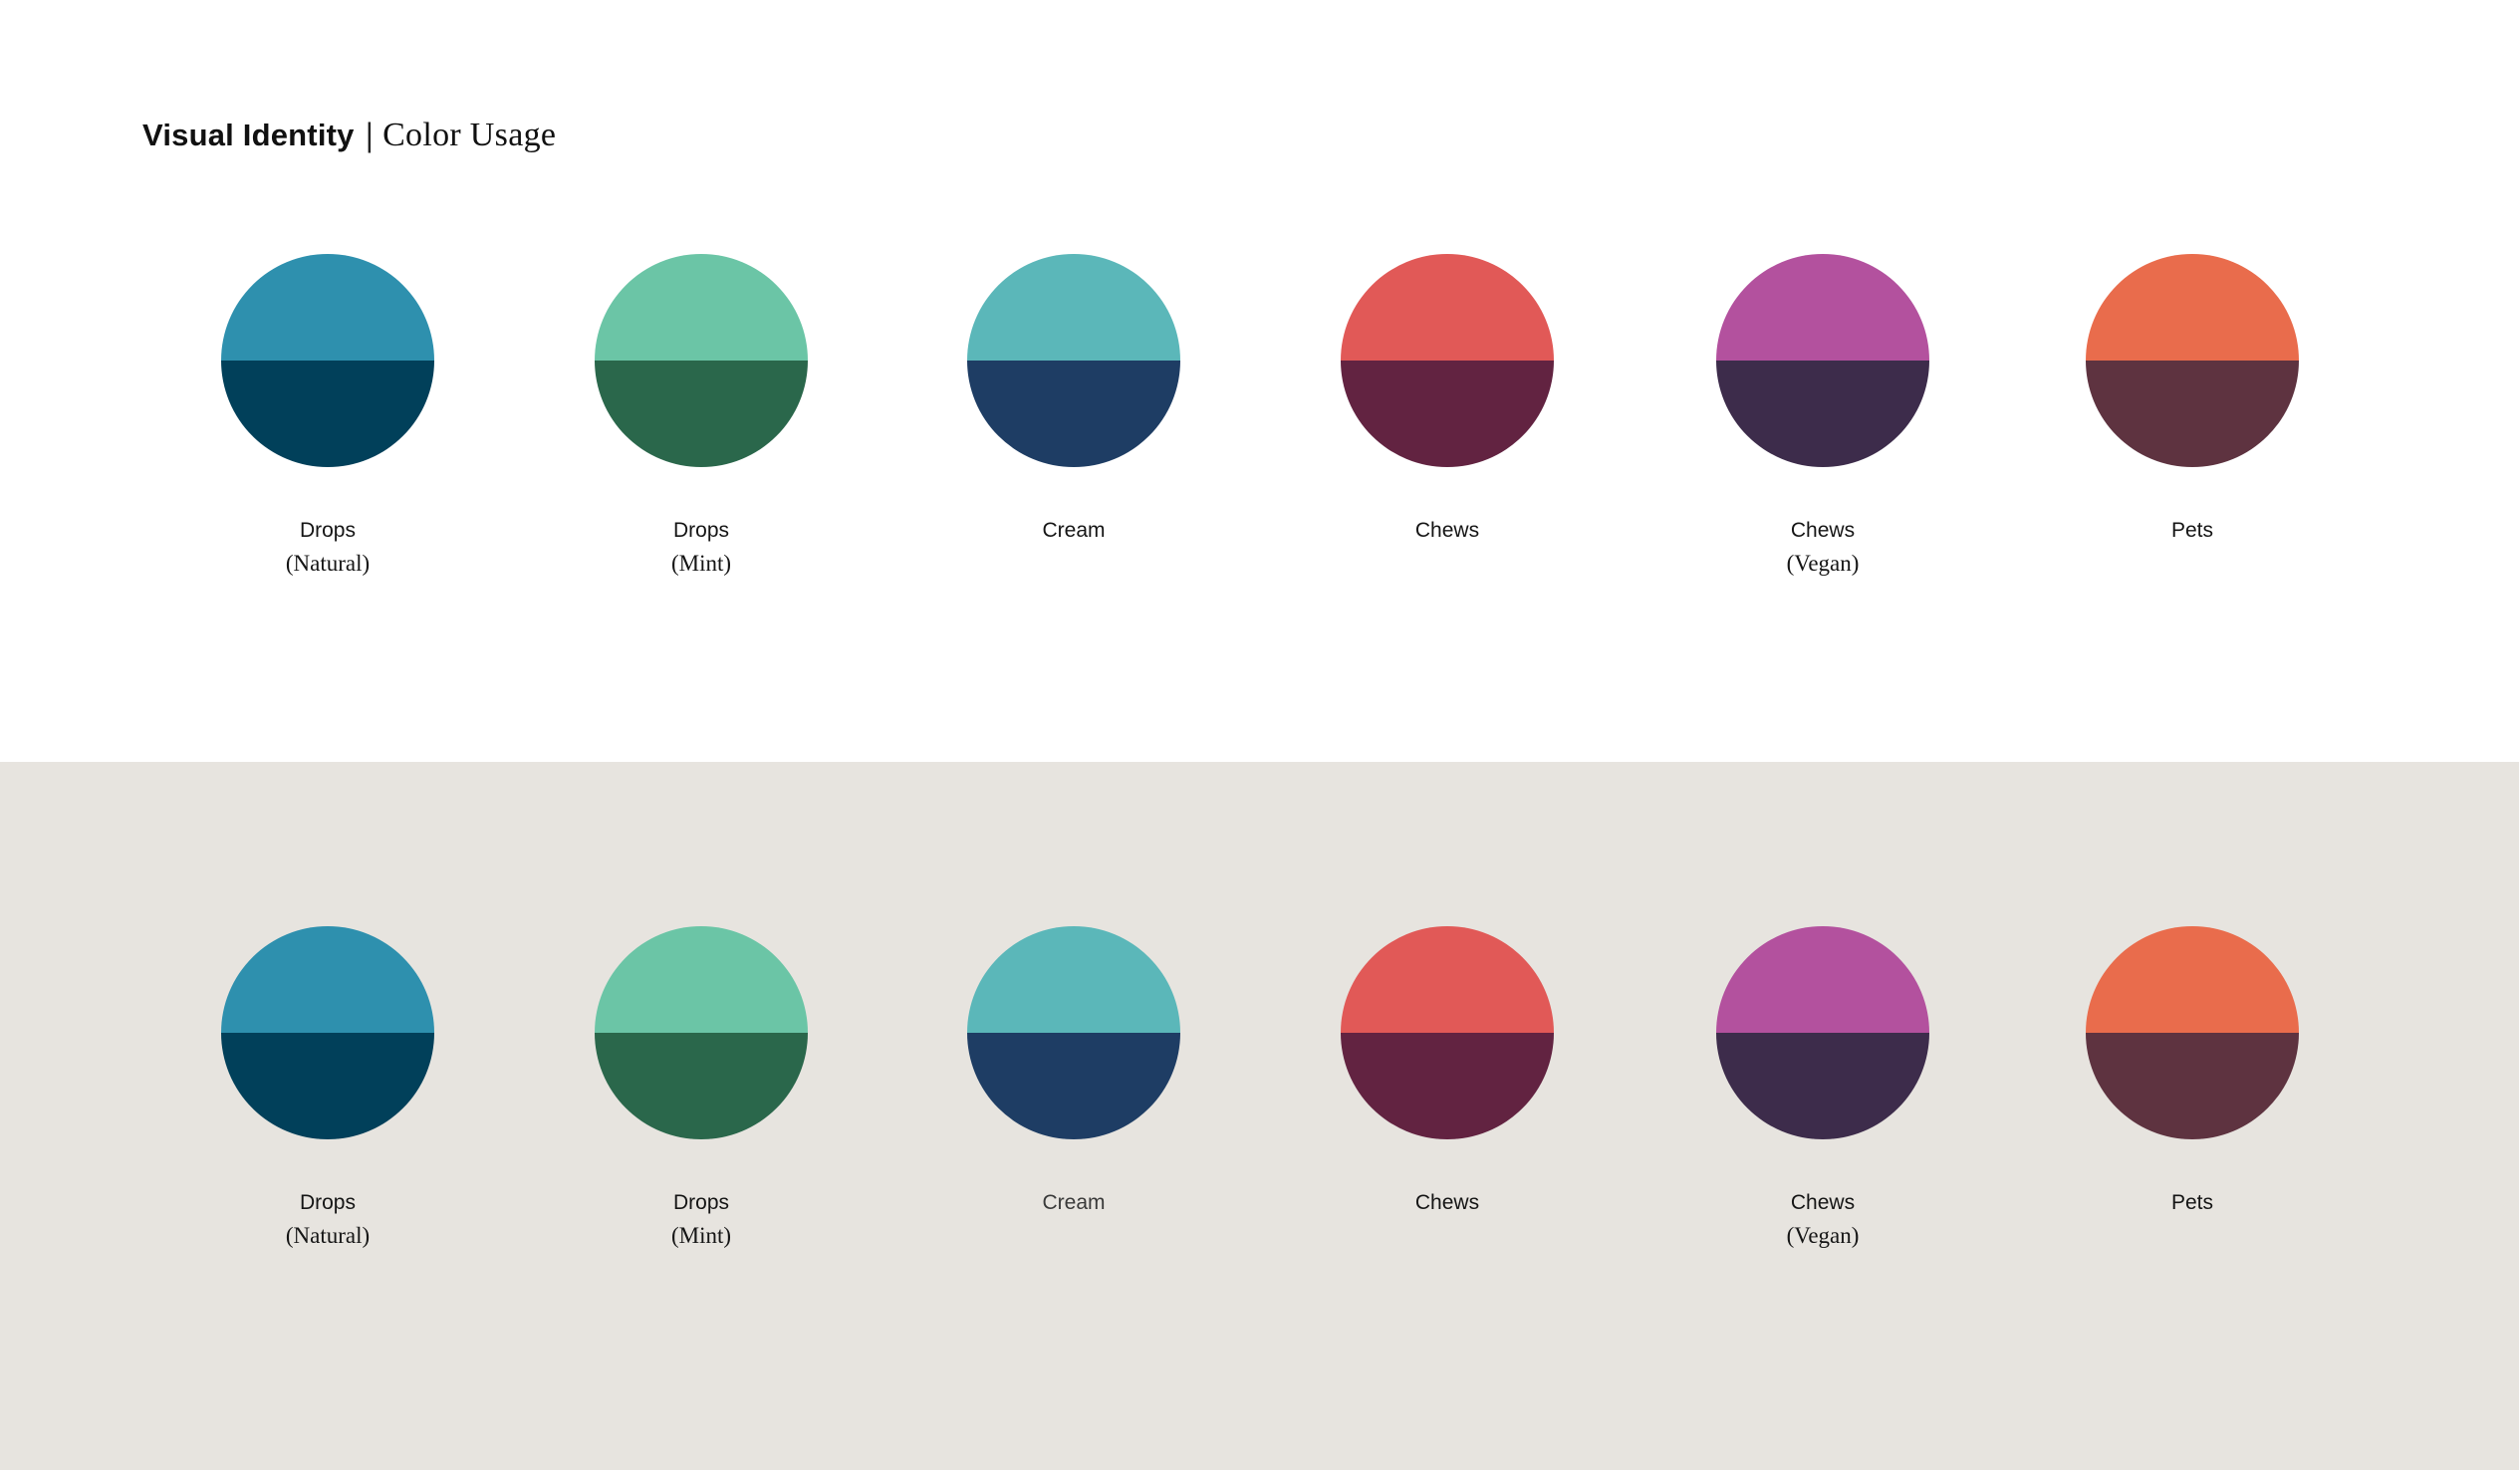 The image size is (2520, 1471). I want to click on page-title: Visual Identity | Color Usage, so click(349, 135).